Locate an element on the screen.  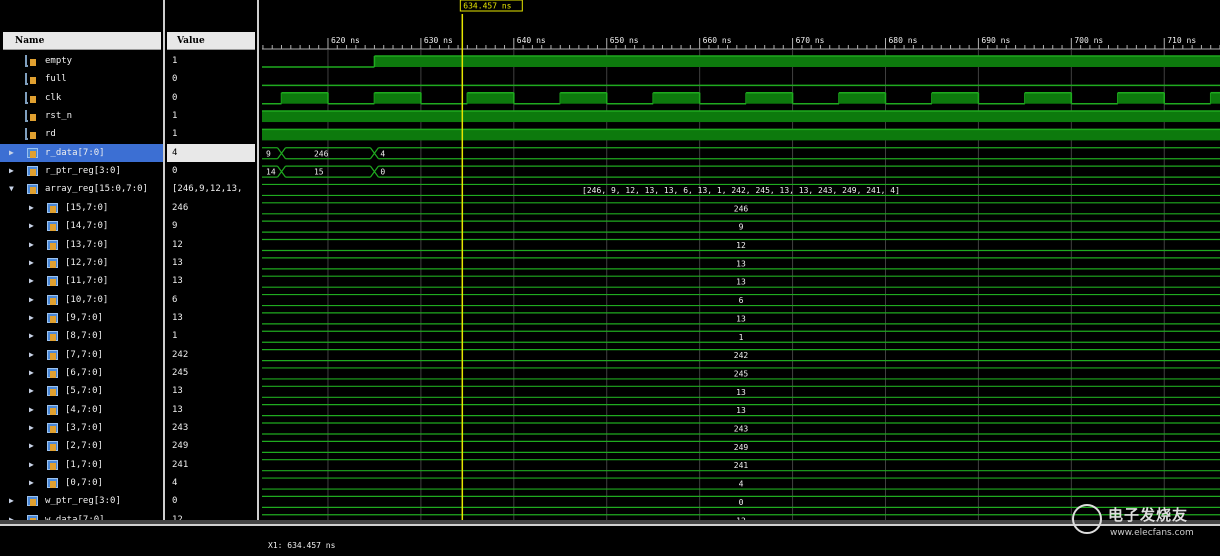
status-bar is located at coordinates (610, 540).